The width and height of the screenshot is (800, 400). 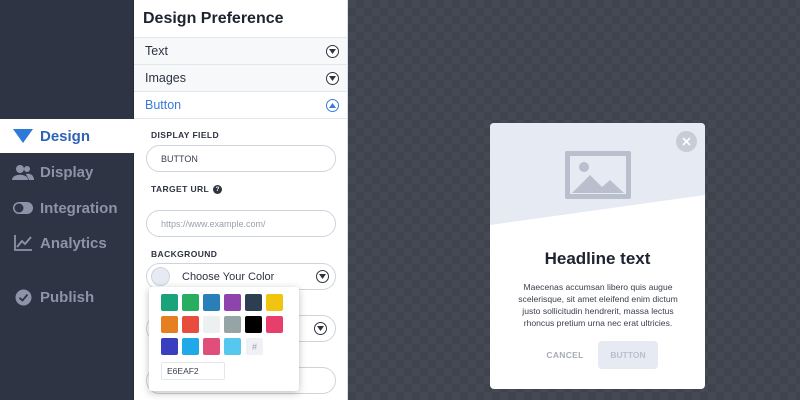 What do you see at coordinates (23, 243) in the screenshot?
I see `chart-line-icon` at bounding box center [23, 243].